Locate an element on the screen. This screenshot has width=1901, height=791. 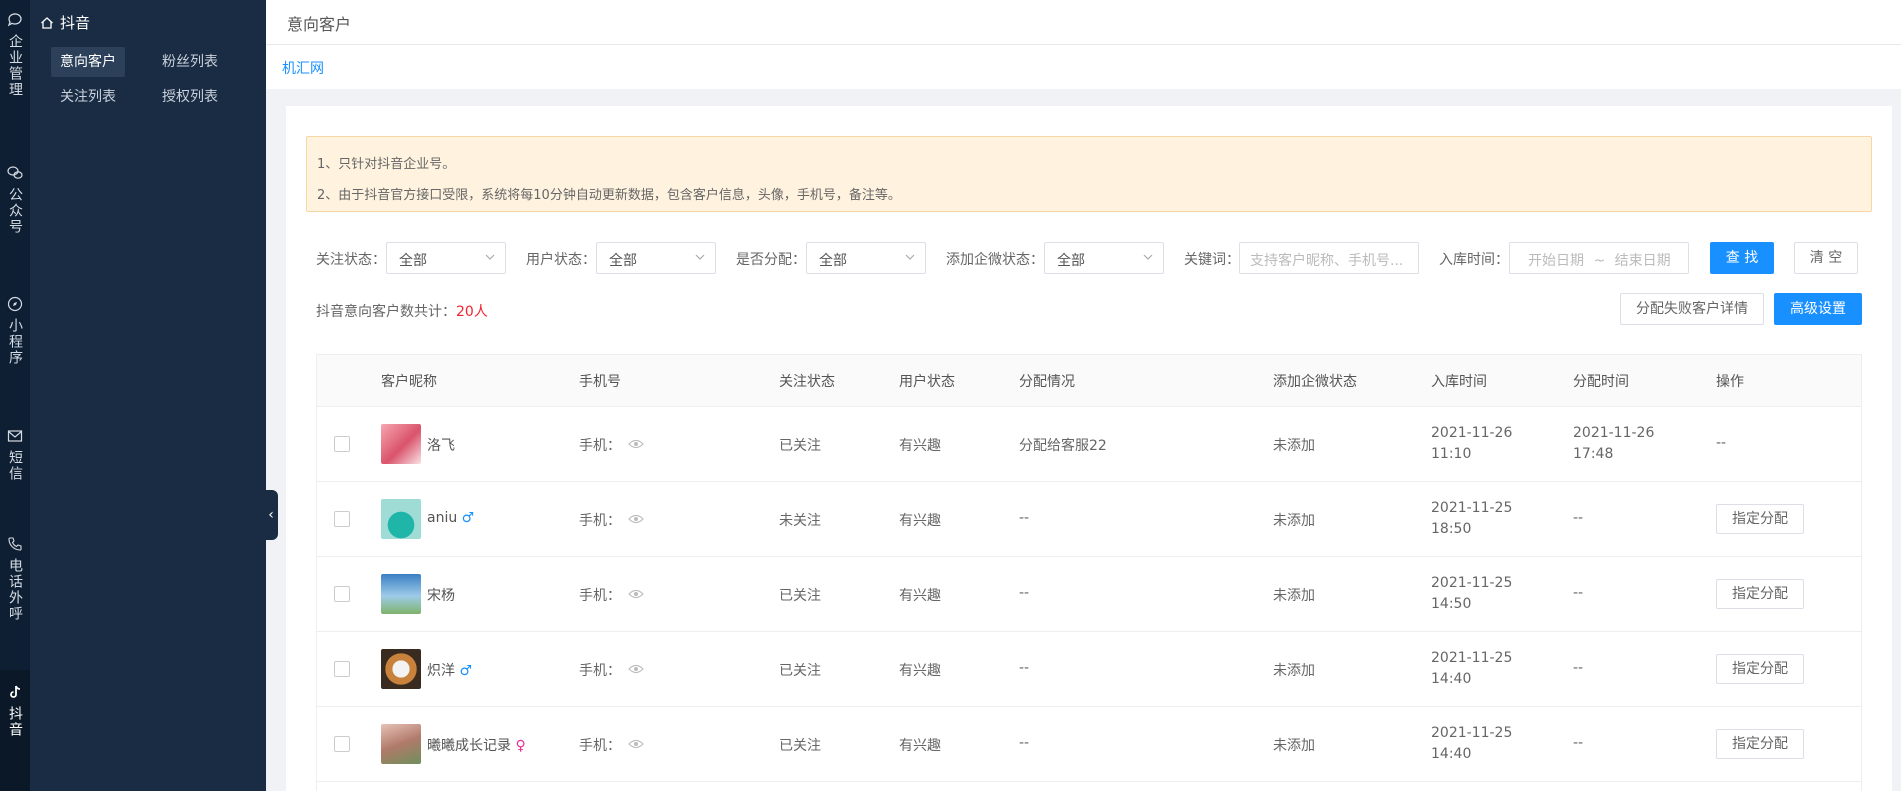
col-phone: 手机号 is located at coordinates (600, 382).